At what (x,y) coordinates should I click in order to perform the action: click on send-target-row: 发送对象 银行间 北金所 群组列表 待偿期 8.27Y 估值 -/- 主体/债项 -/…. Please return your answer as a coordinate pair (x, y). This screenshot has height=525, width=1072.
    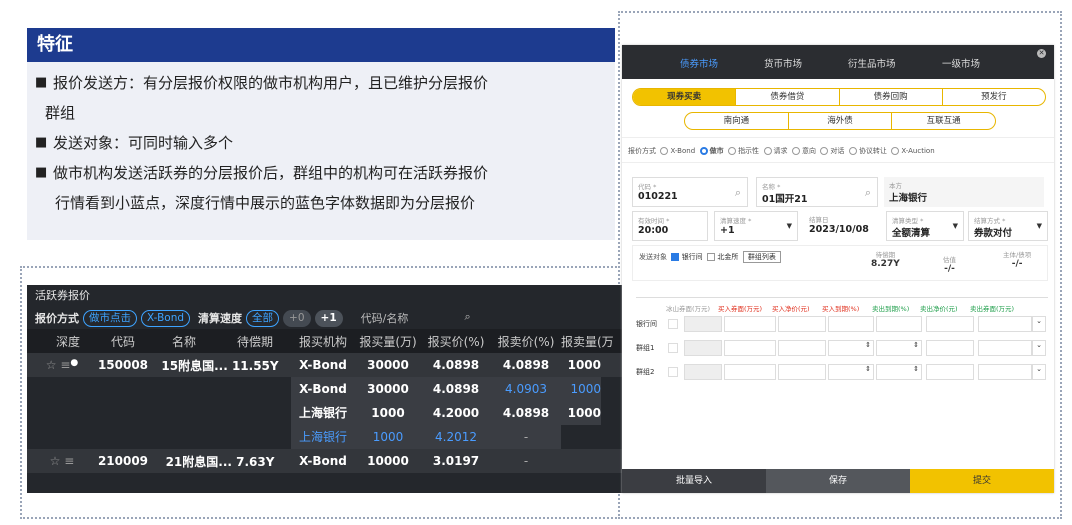
    Looking at the image, I should click on (840, 263).